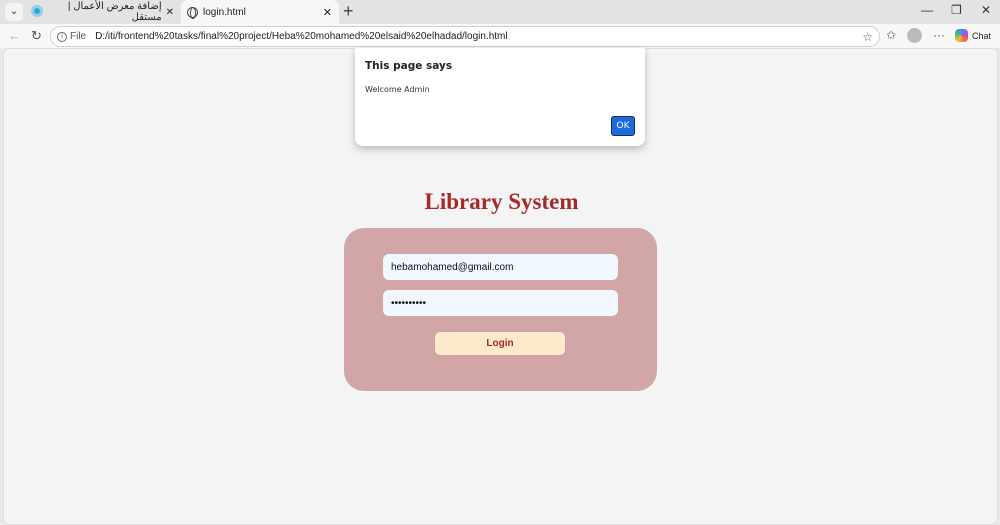 This screenshot has width=1000, height=525. I want to click on close-window-icon: ✕, so click(986, 10).